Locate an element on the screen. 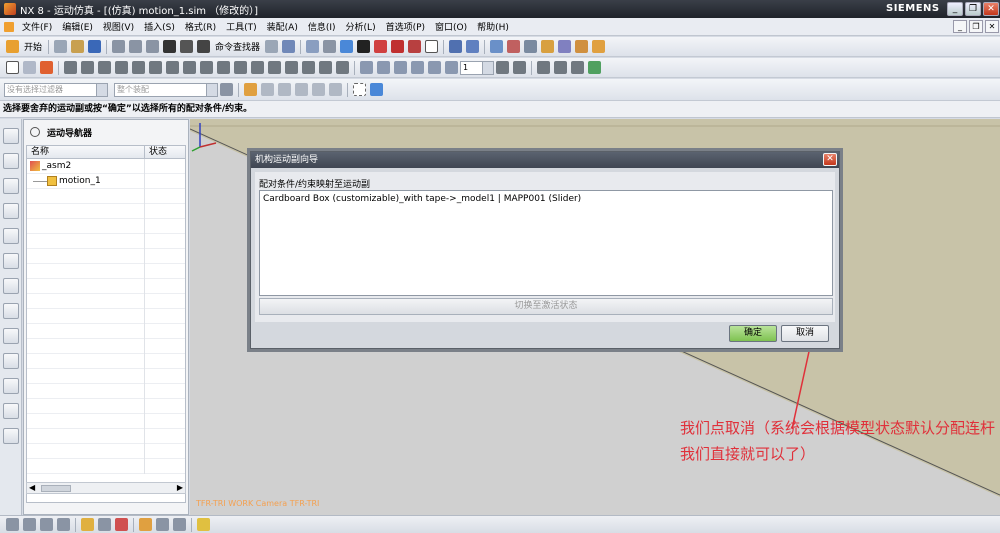 This screenshot has width=1000, height=533. menu-information: 信息(I) is located at coordinates (322, 26).